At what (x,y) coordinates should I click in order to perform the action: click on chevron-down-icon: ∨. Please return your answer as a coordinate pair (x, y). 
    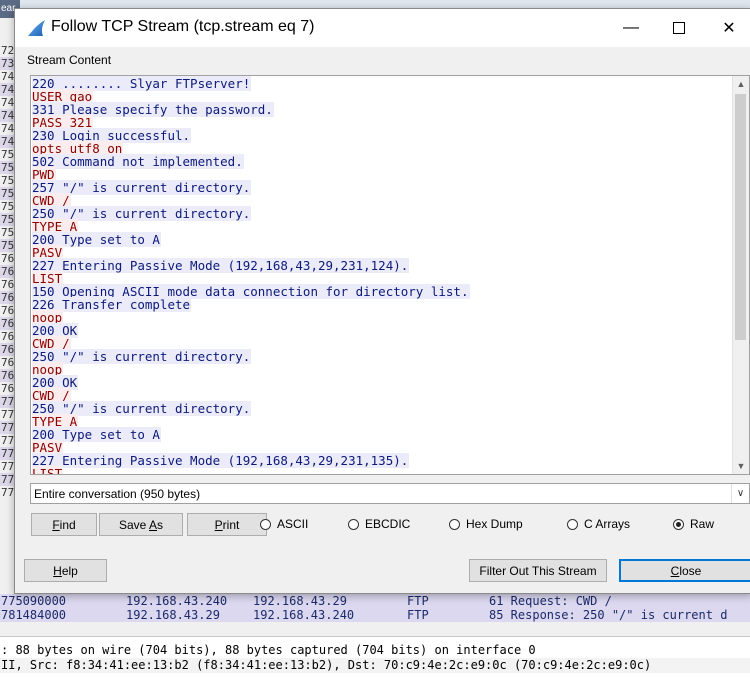
    Looking at the image, I should click on (740, 493).